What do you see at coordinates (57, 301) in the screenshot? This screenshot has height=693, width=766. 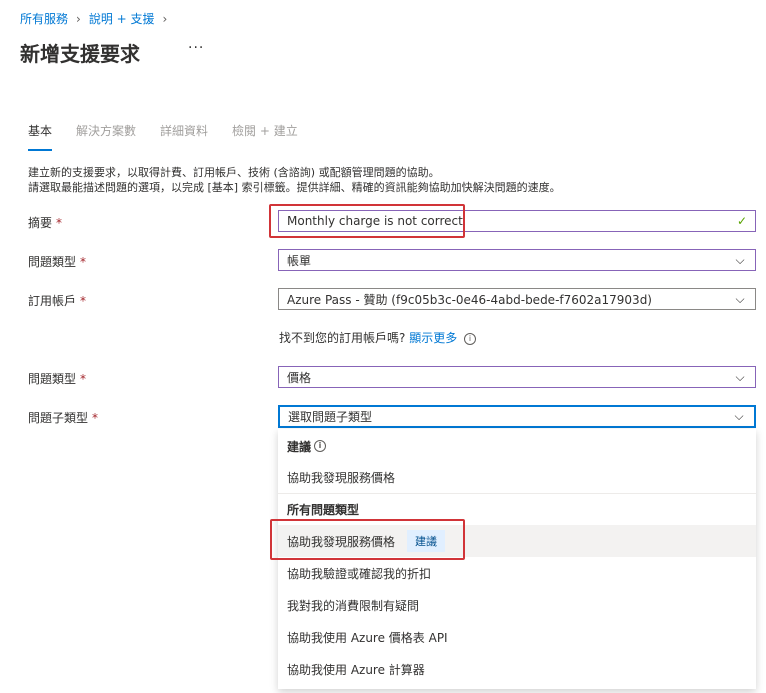 I see `subscription-label: 訂用帳戶 *` at bounding box center [57, 301].